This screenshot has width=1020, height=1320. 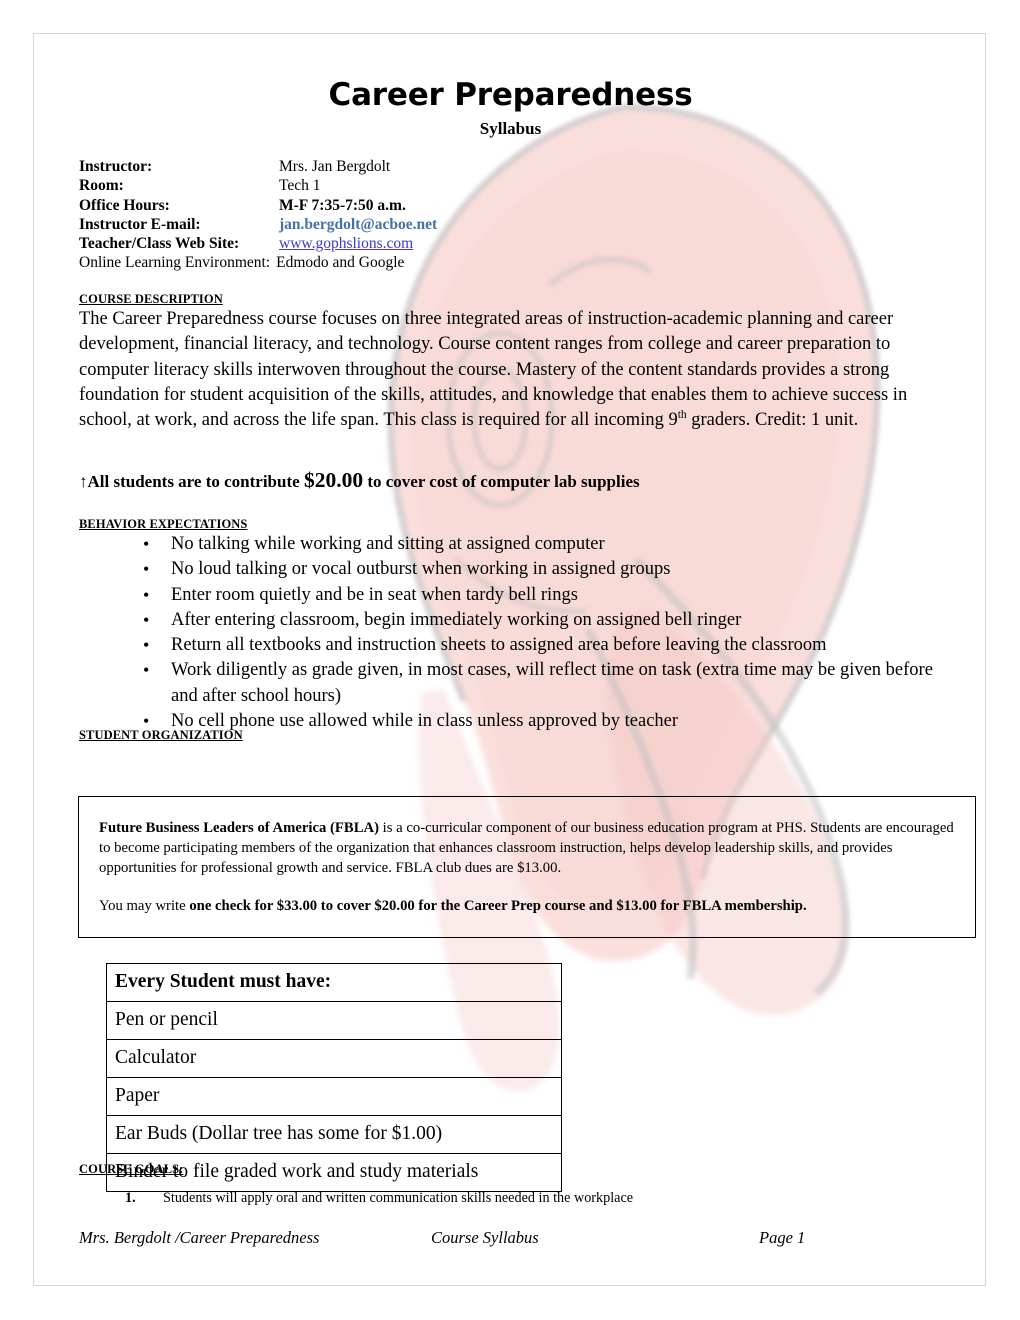 I want to click on heading-behavior-expectations: BEHAVIOR EXPECTATIONS, so click(x=163, y=524).